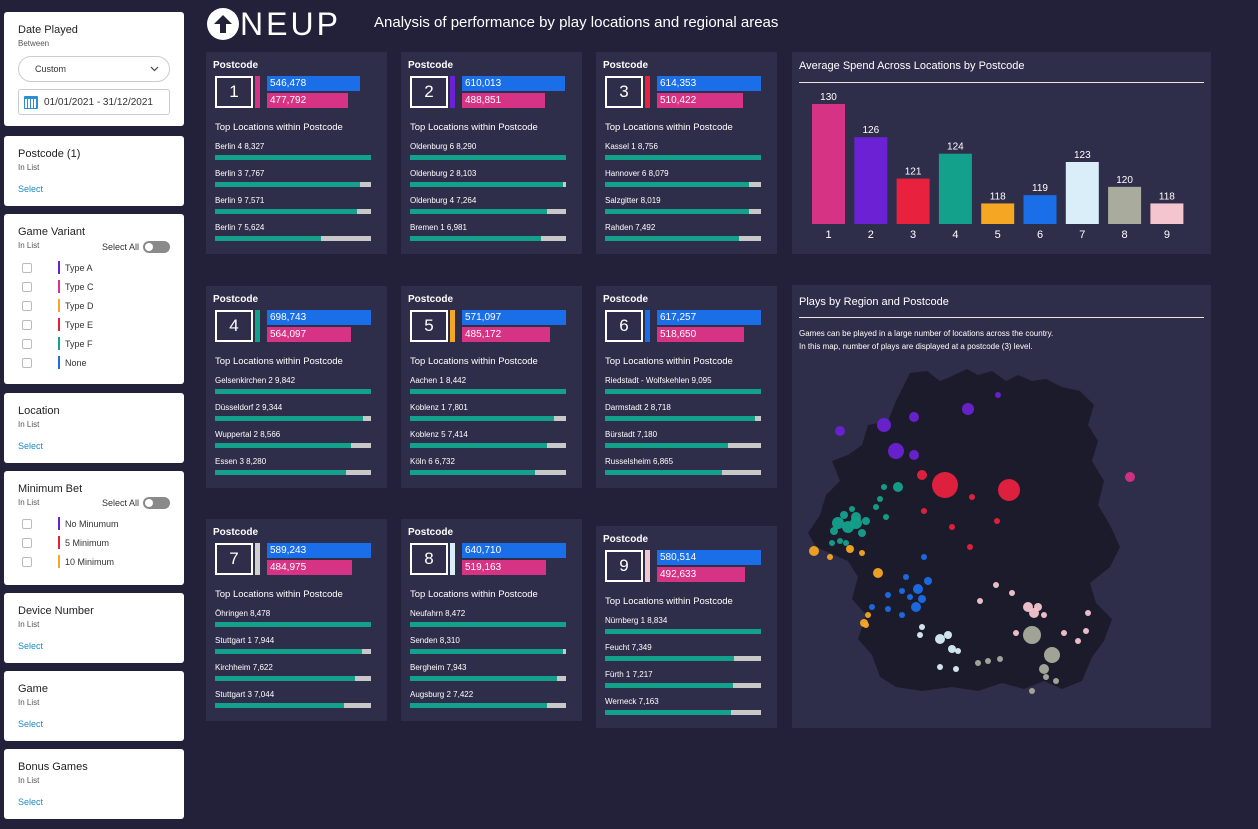 The height and width of the screenshot is (829, 1258). What do you see at coordinates (94, 646) in the screenshot?
I see `device-number-select-link: Select` at bounding box center [94, 646].